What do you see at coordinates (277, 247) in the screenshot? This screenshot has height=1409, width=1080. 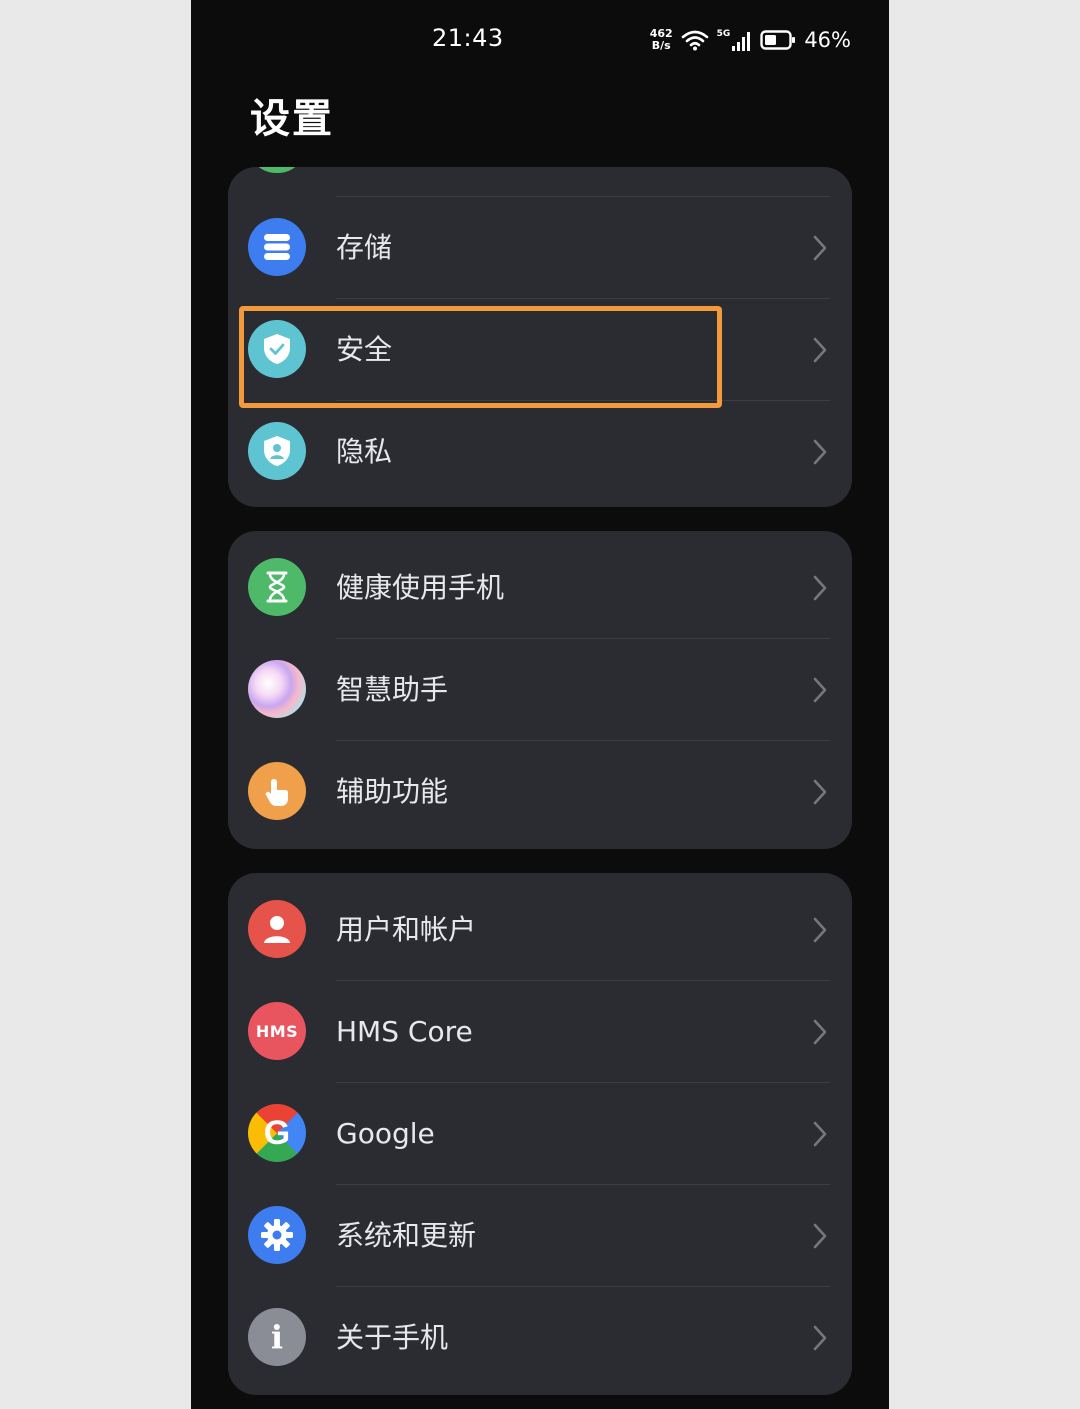 I see `storage-icon` at bounding box center [277, 247].